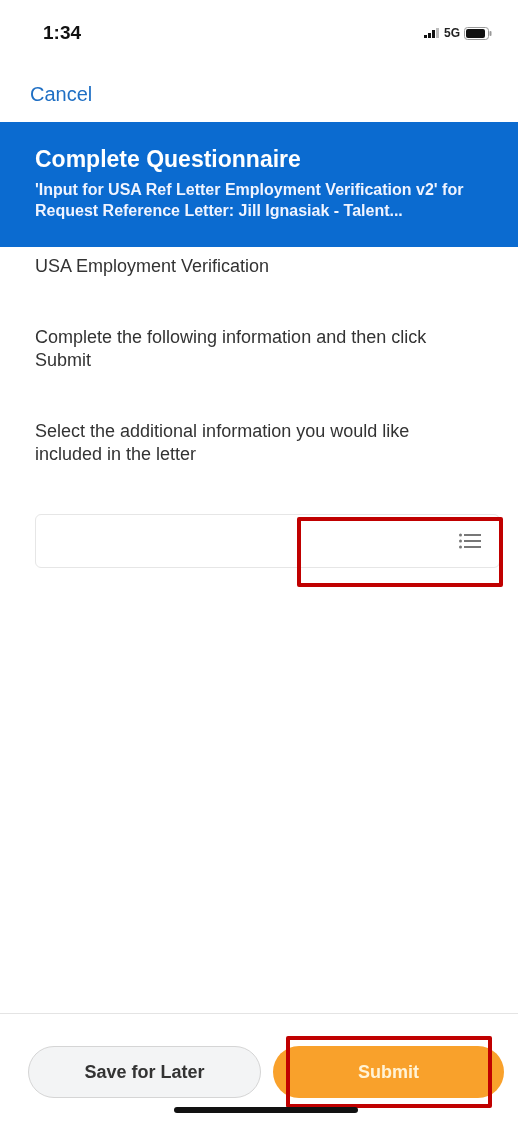  I want to click on list-icon, so click(470, 541).